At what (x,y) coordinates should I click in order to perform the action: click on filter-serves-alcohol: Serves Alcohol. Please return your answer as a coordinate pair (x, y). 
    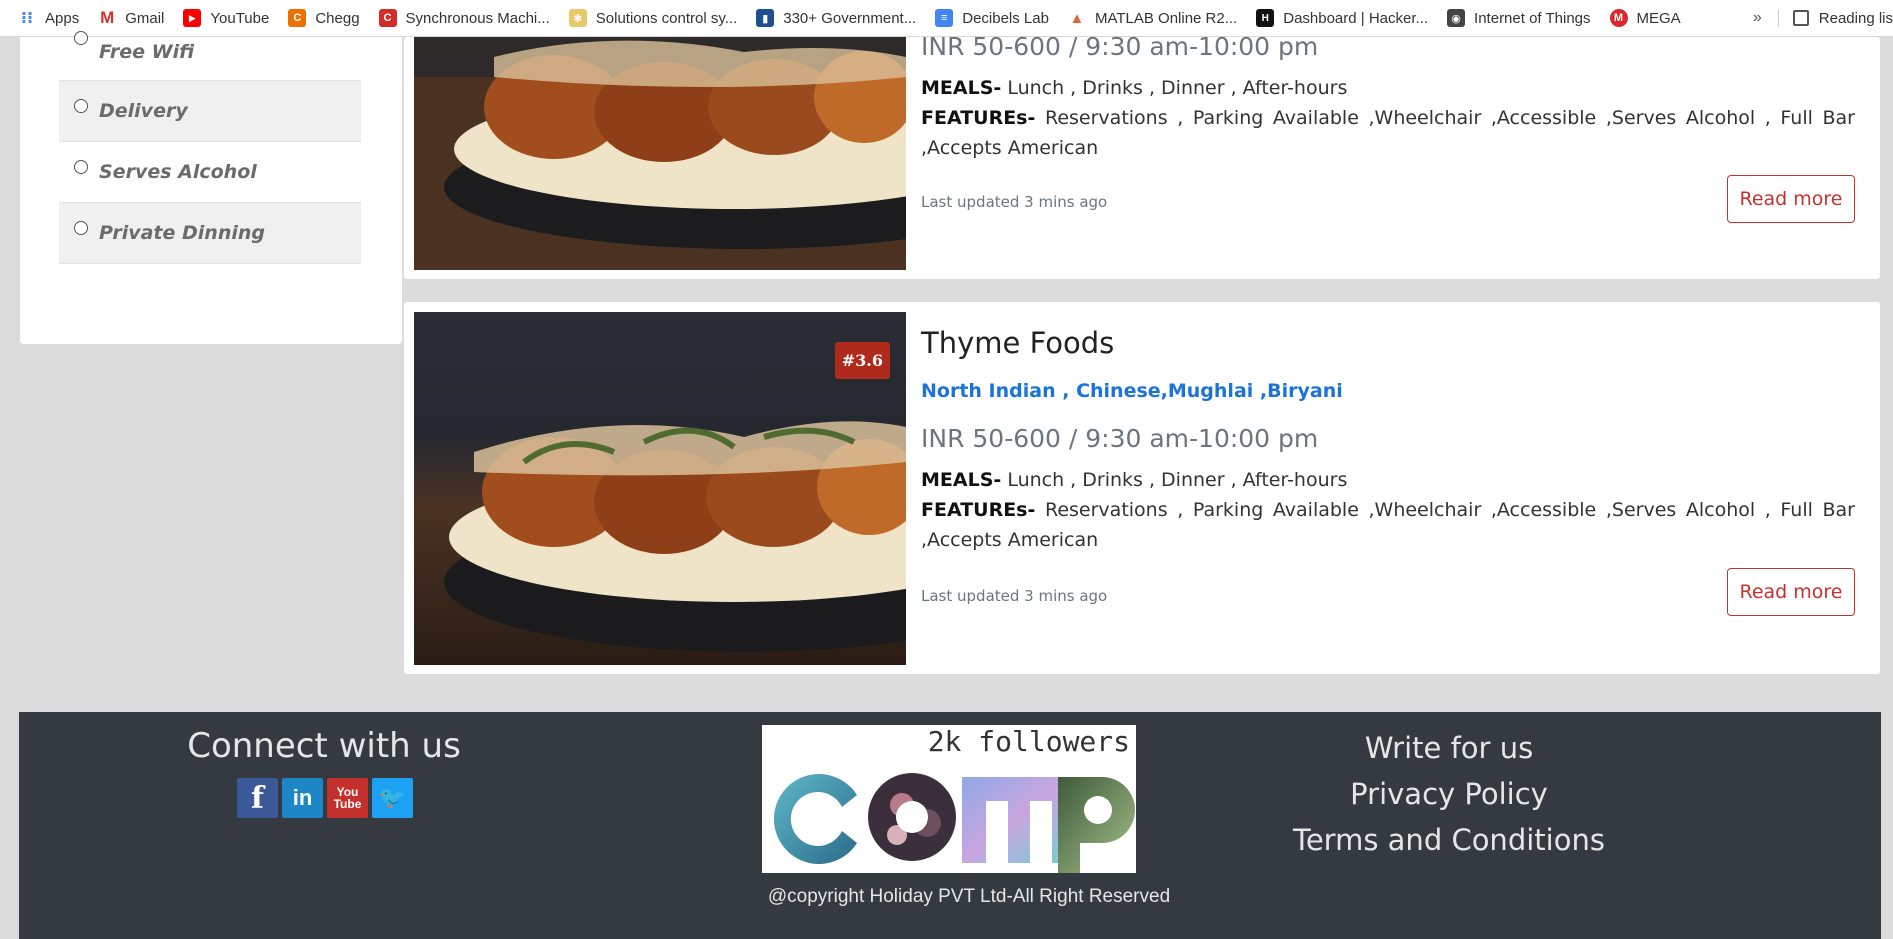
    Looking at the image, I should click on (210, 172).